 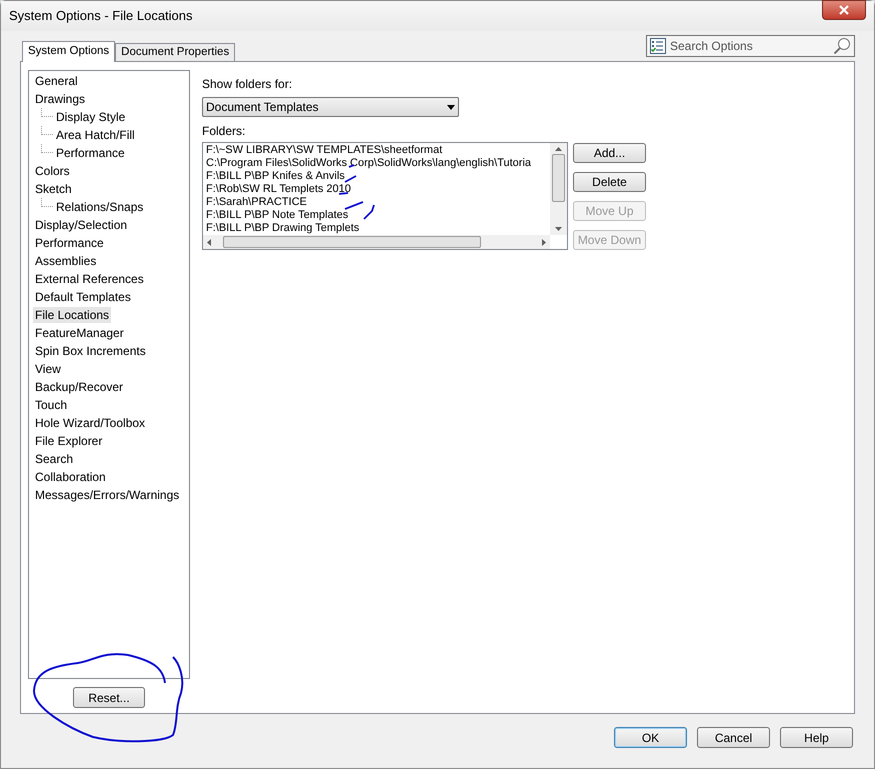 I want to click on tree-item: Display/Selection, so click(x=81, y=225).